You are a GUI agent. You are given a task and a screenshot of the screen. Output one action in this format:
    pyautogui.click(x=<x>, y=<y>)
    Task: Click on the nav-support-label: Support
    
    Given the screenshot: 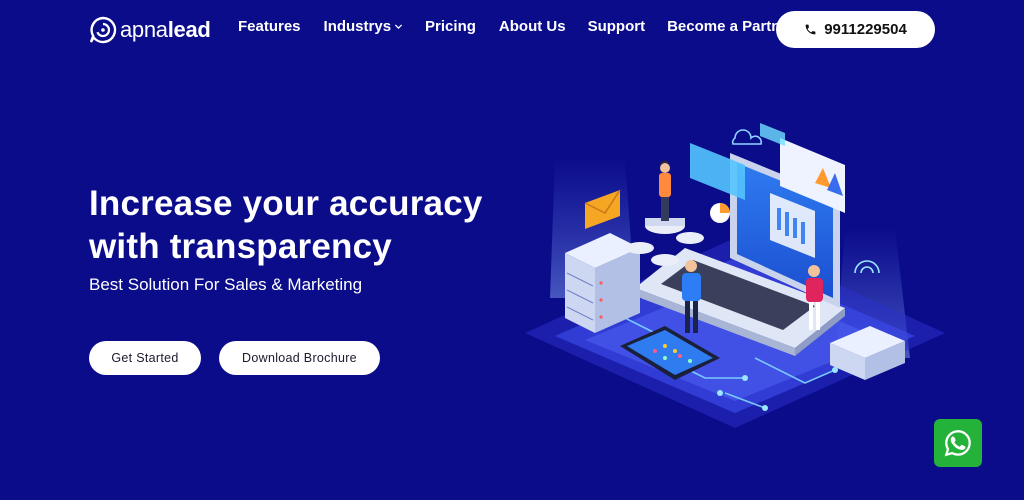 What is the action you would take?
    pyautogui.click(x=616, y=26)
    